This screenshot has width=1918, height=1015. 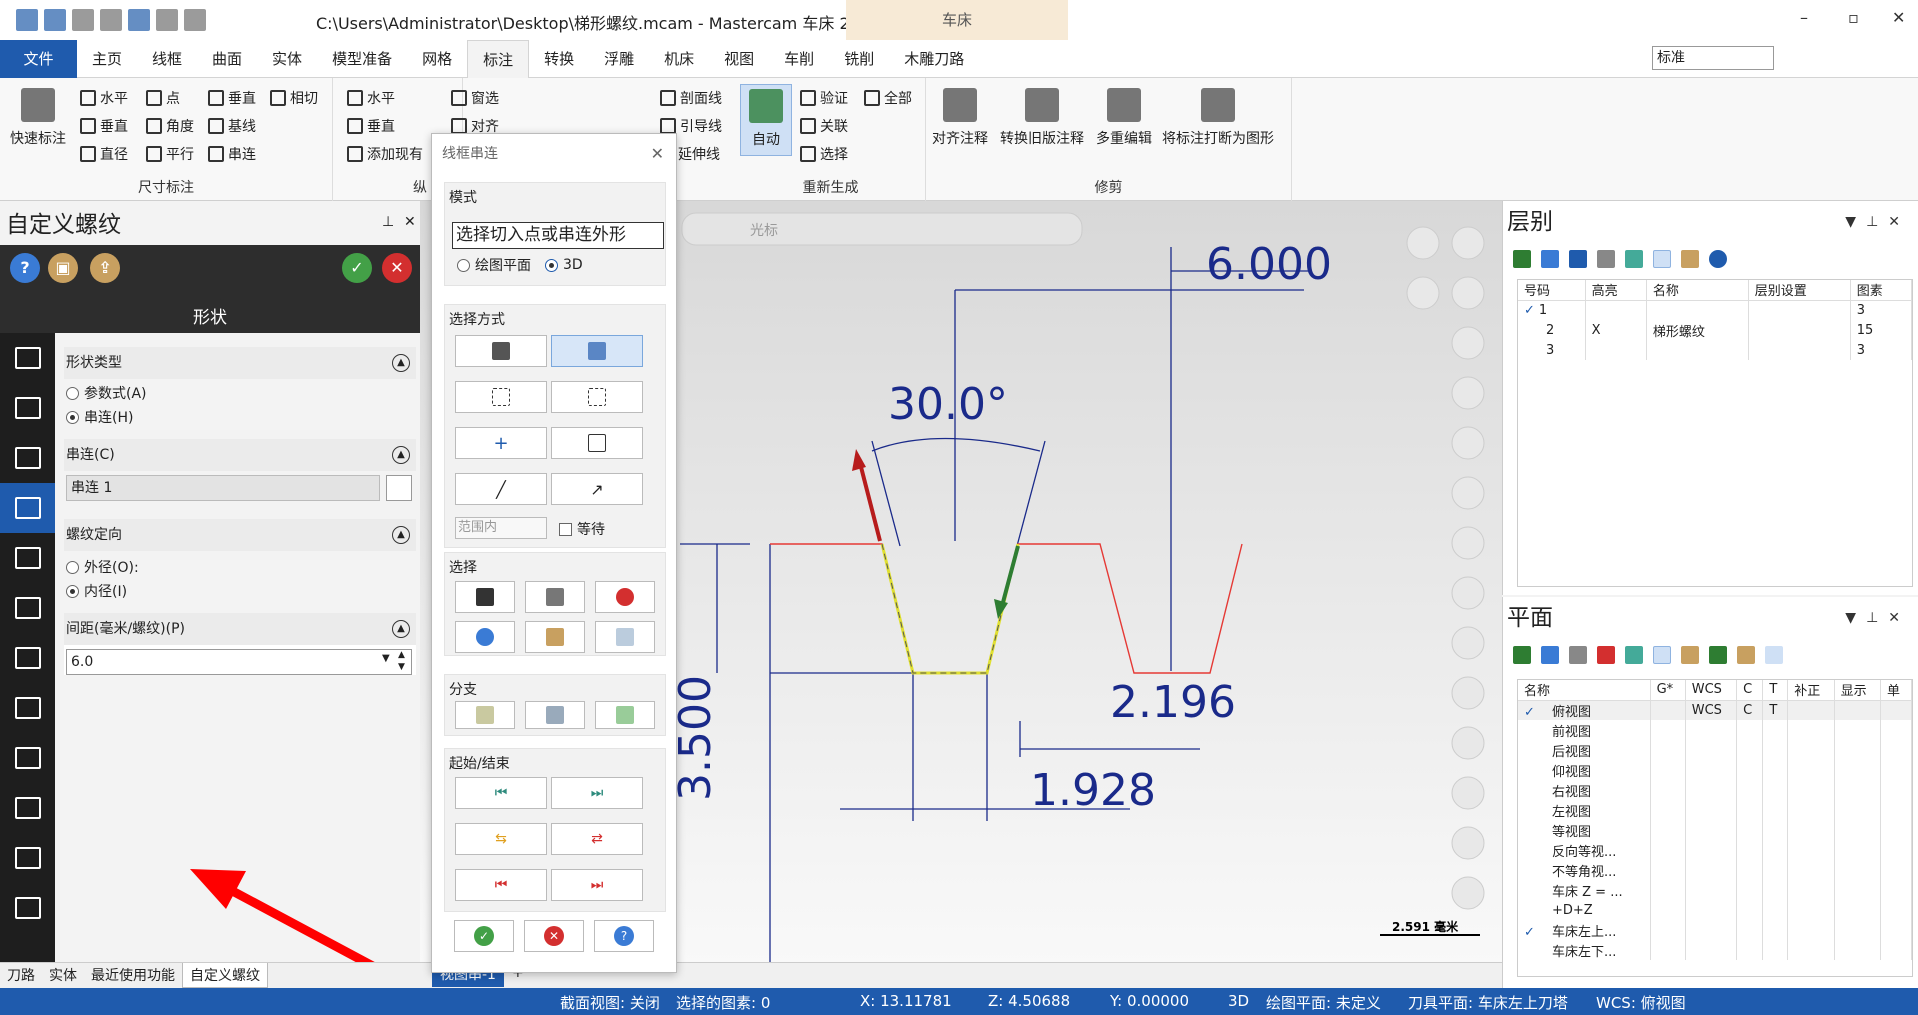 I want to click on equals-icon, so click(x=1606, y=655).